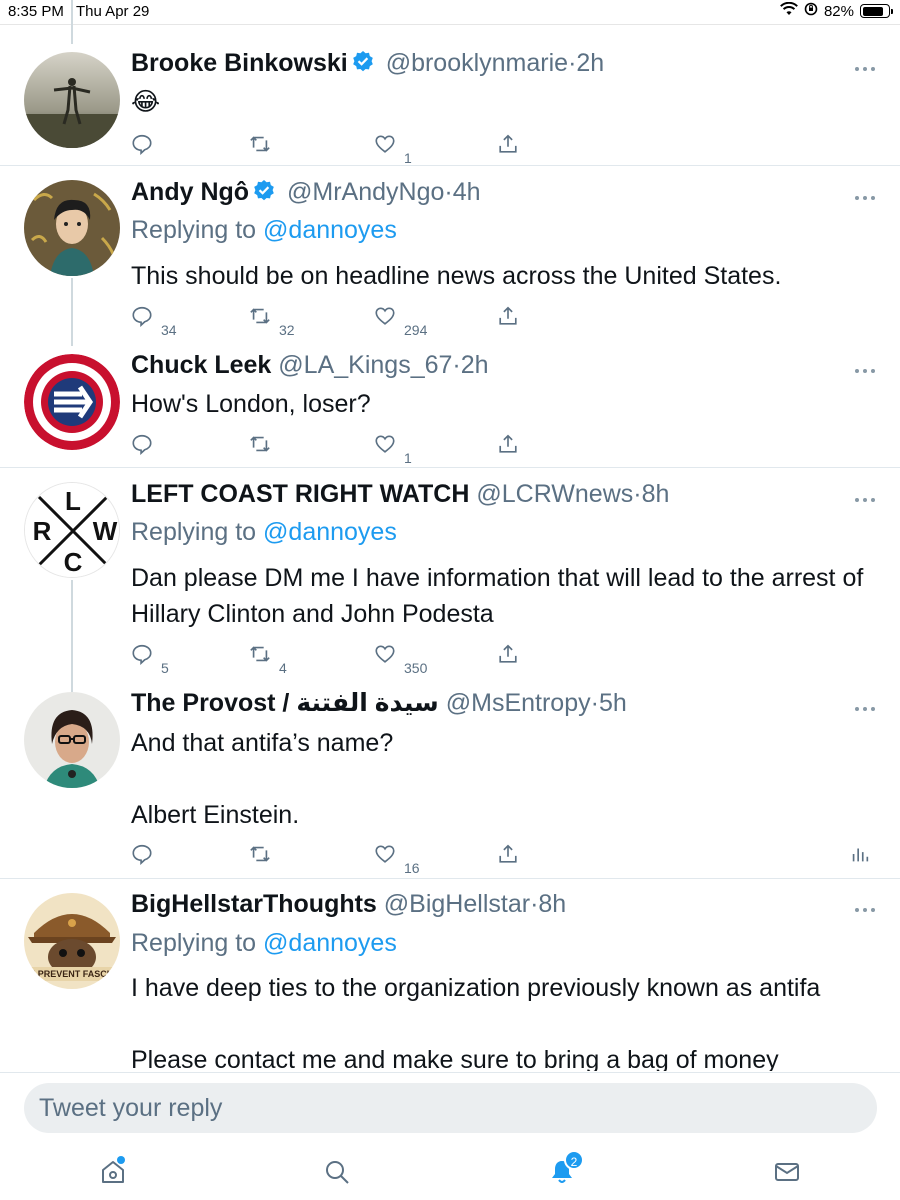 This screenshot has height=1200, width=900. I want to click on display-name: LEFT COAST RIGHT WATCH, so click(300, 494).